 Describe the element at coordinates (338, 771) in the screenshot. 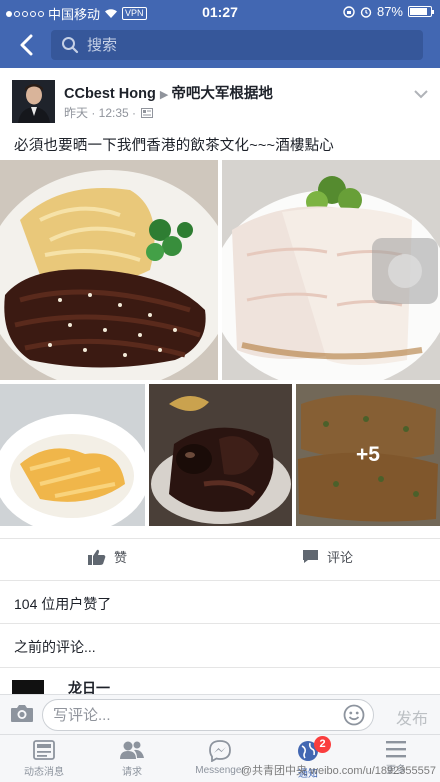

I see `weibo-watermark: @共青团中央 weibo.com/u/1892355557` at that location.